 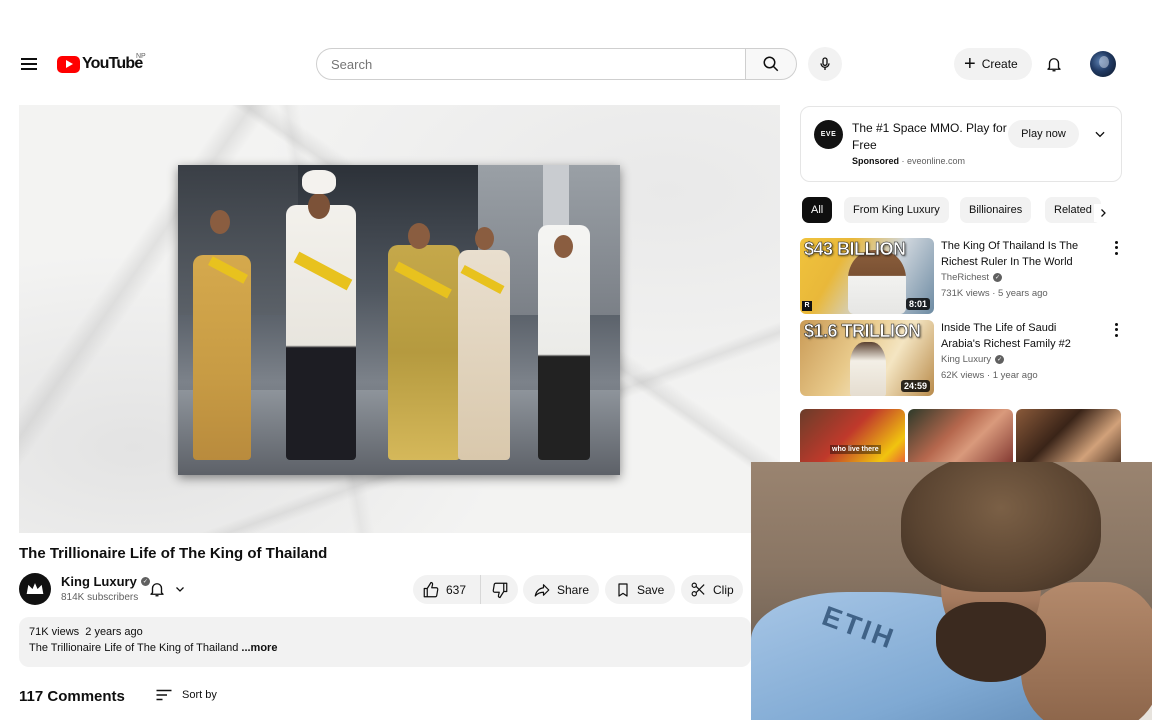 I want to click on voice-search-button, so click(x=825, y=64).